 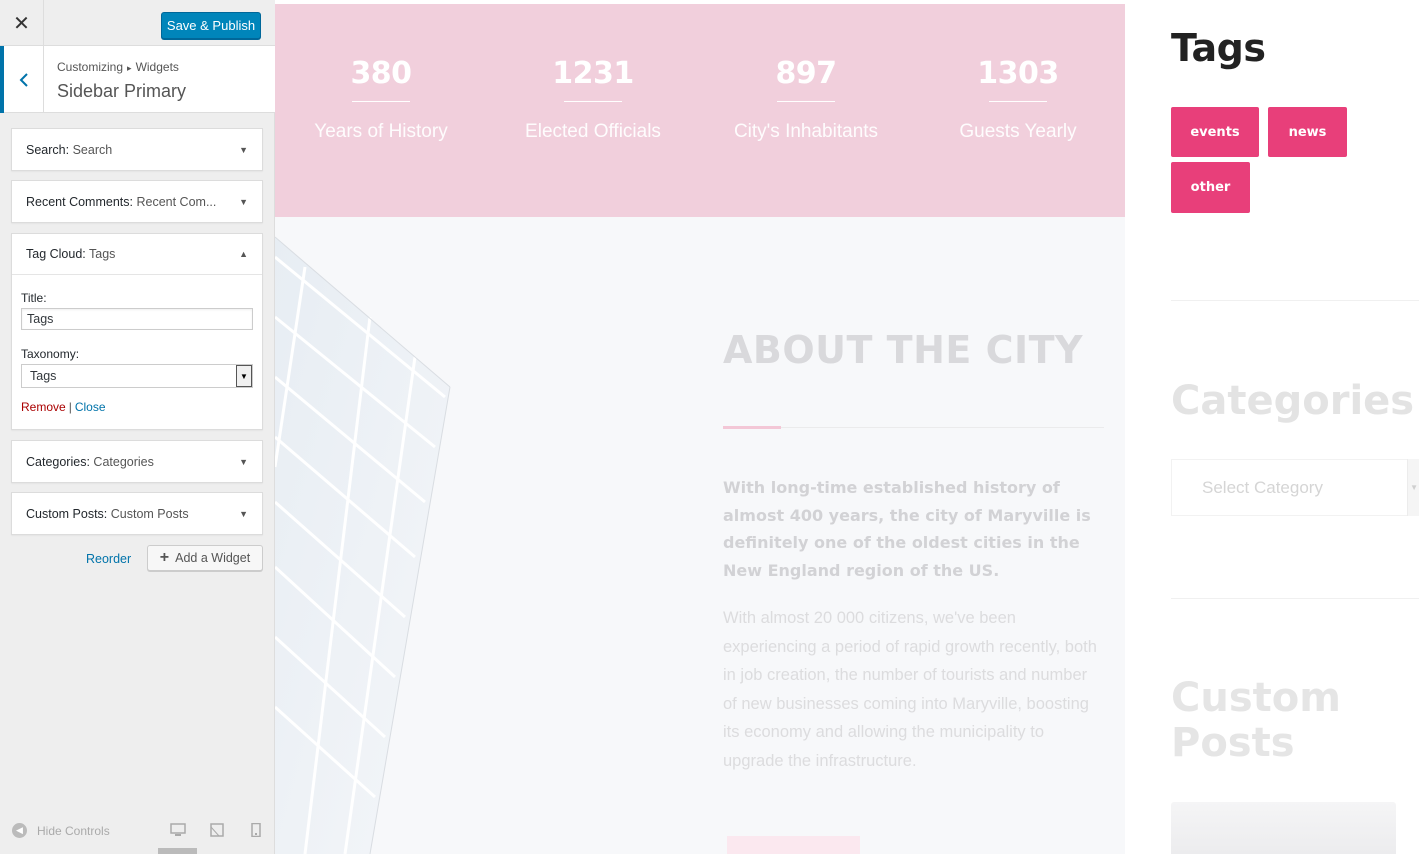 I want to click on widget-search: Search: Search ▼, so click(x=137, y=149).